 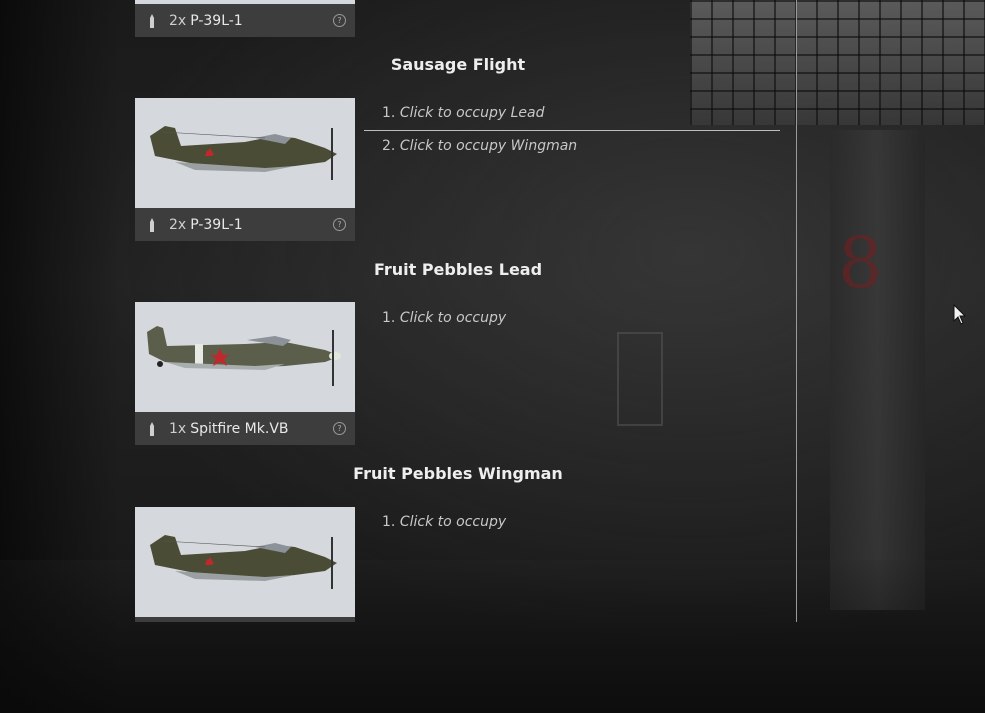 I want to click on group-title: Fruit Pebbles Wingman, so click(x=458, y=473).